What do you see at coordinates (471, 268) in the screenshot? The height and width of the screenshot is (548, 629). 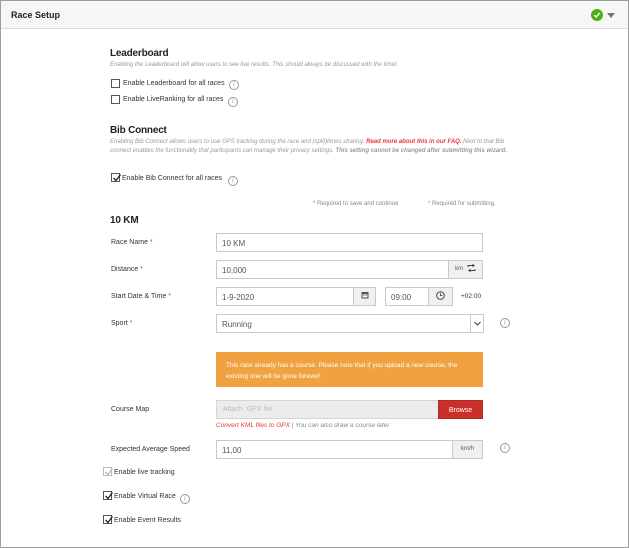 I see `swap-icon` at bounding box center [471, 268].